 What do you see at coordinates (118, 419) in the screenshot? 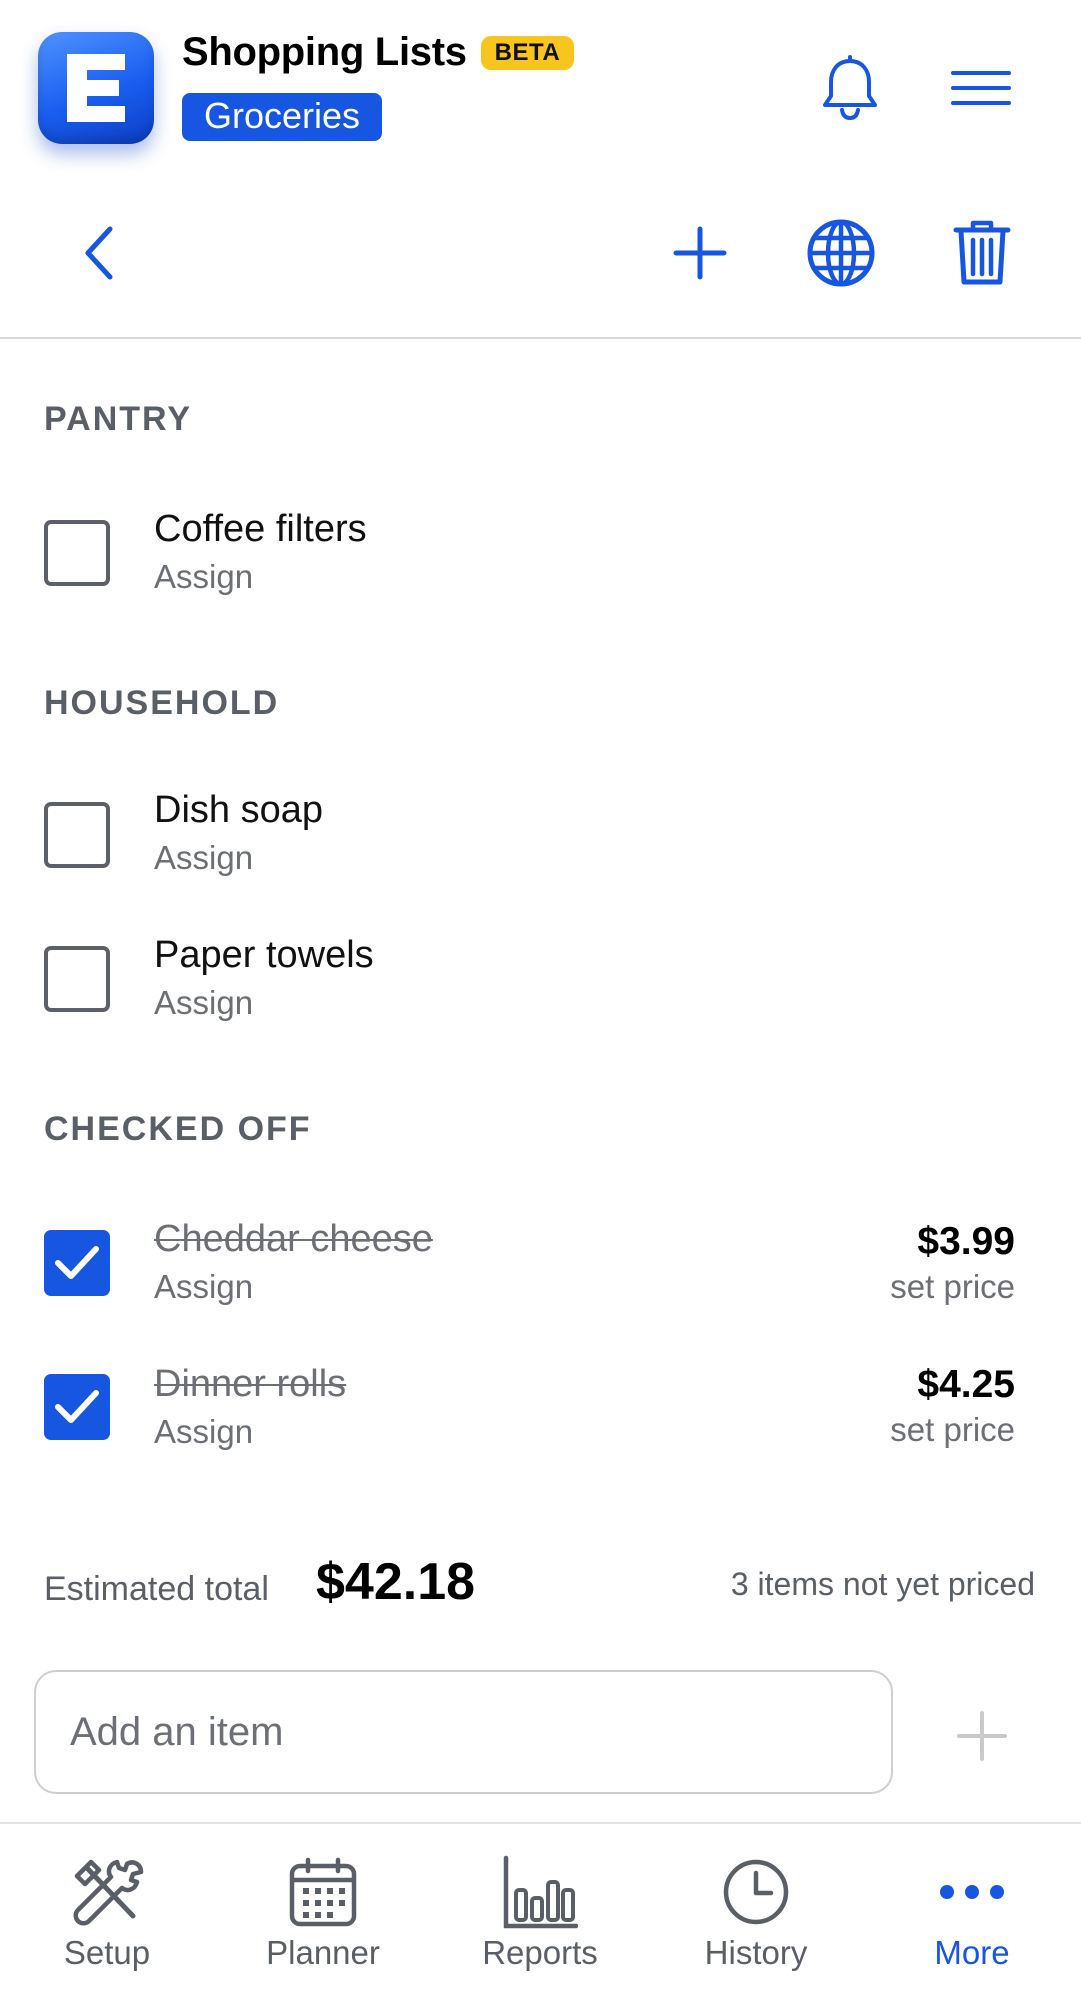
I see `section-header-pantry: PANTRY` at bounding box center [118, 419].